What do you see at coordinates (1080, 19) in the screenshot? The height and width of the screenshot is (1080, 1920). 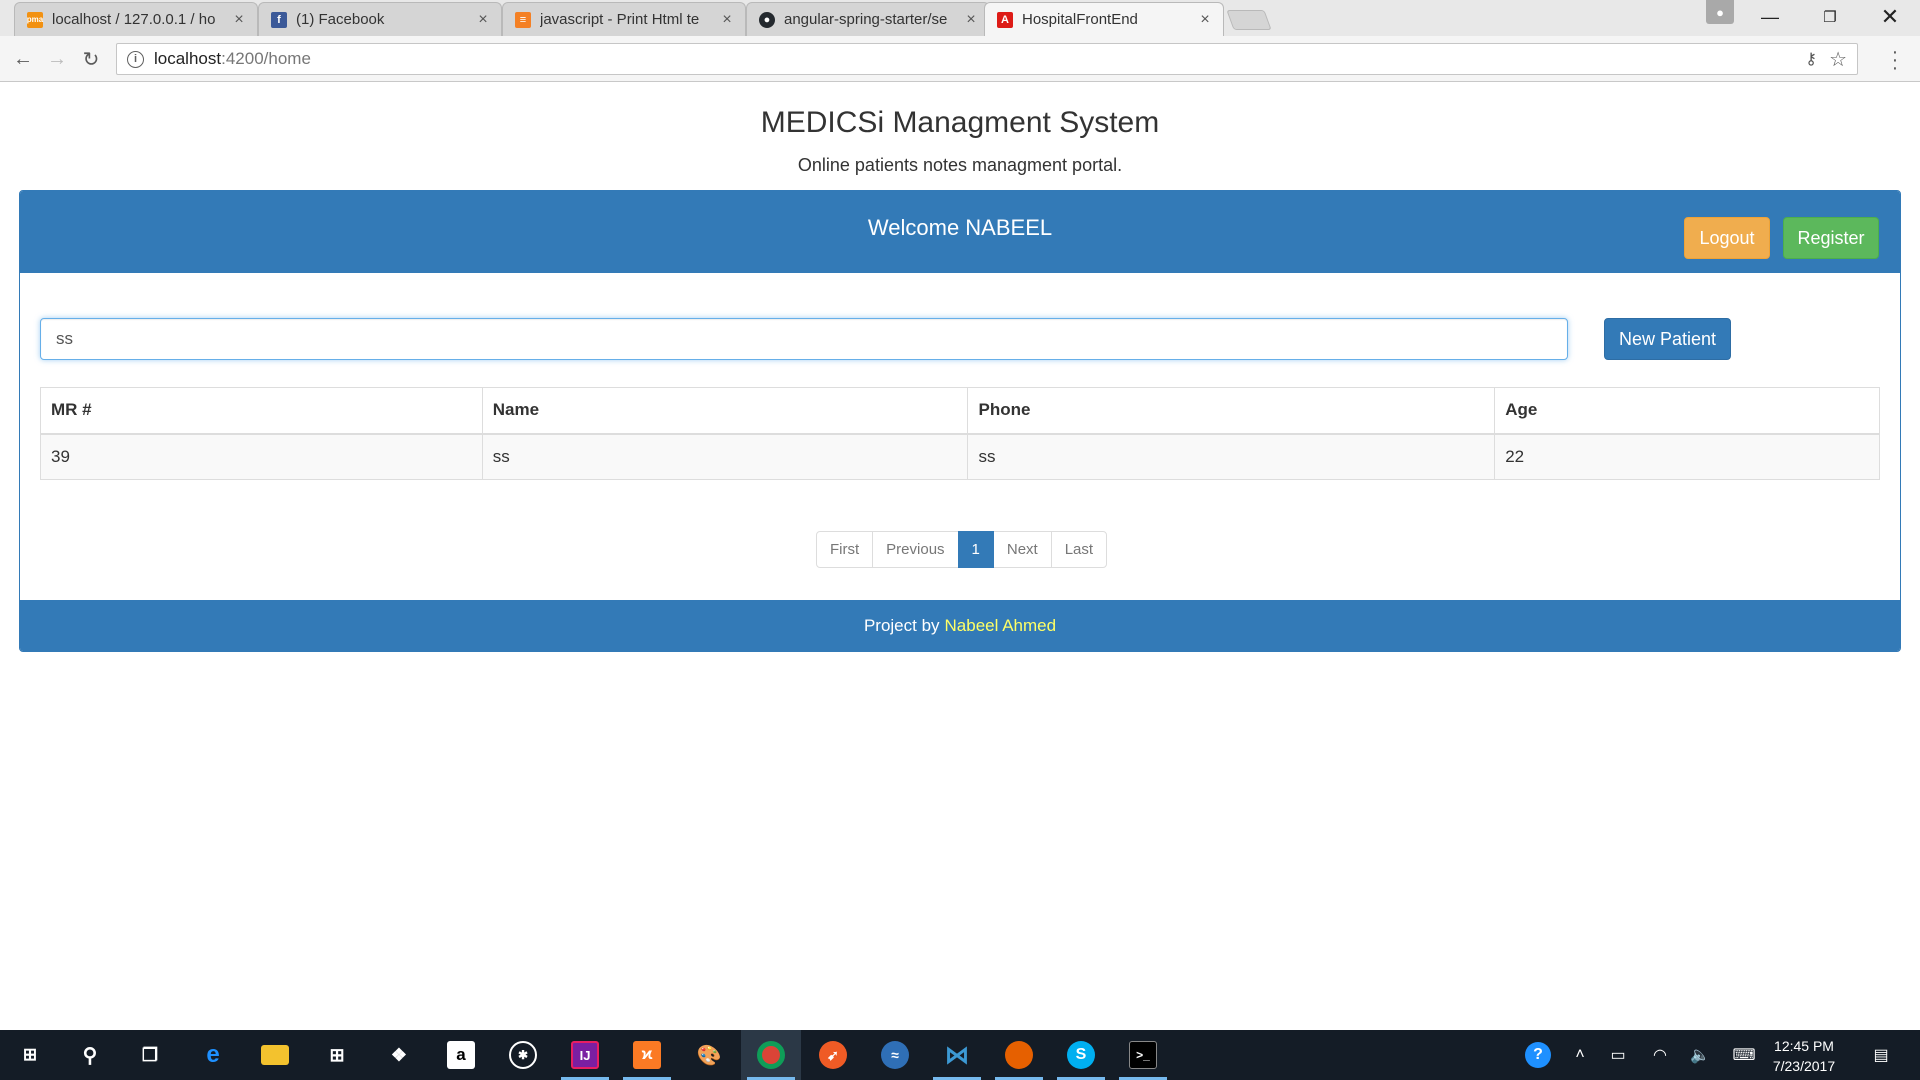 I see `tab-title: HospitalFrontEnd` at bounding box center [1080, 19].